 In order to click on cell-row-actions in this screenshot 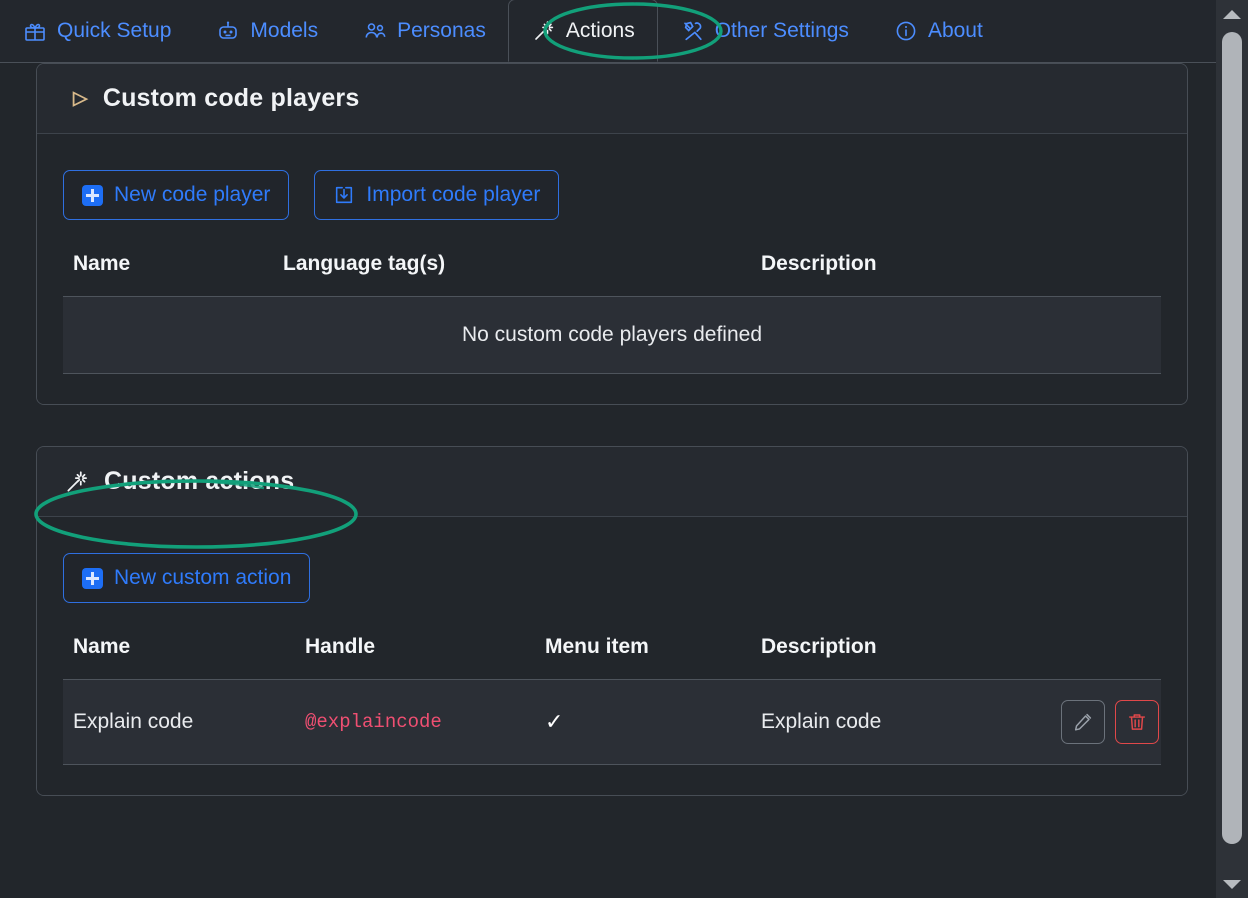, I will do `click(1101, 722)`.